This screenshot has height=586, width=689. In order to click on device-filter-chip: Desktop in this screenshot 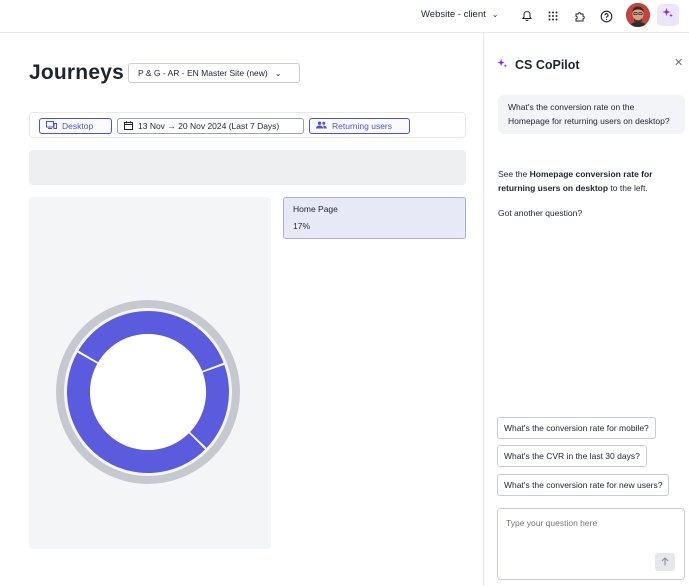, I will do `click(75, 126)`.